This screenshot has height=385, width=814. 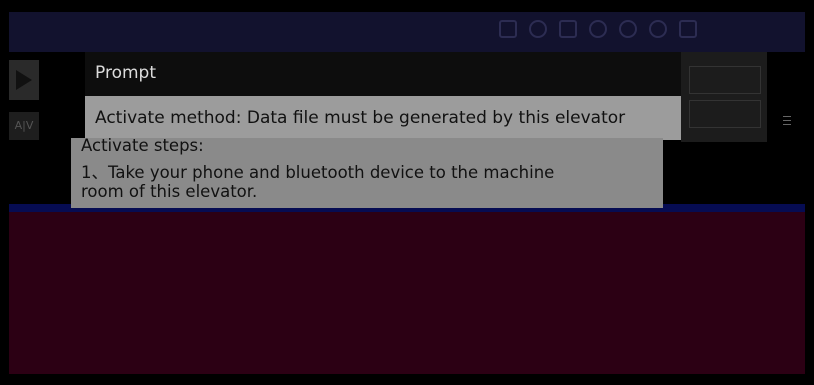 I want to click on toolbar-icons, so click(x=598, y=29).